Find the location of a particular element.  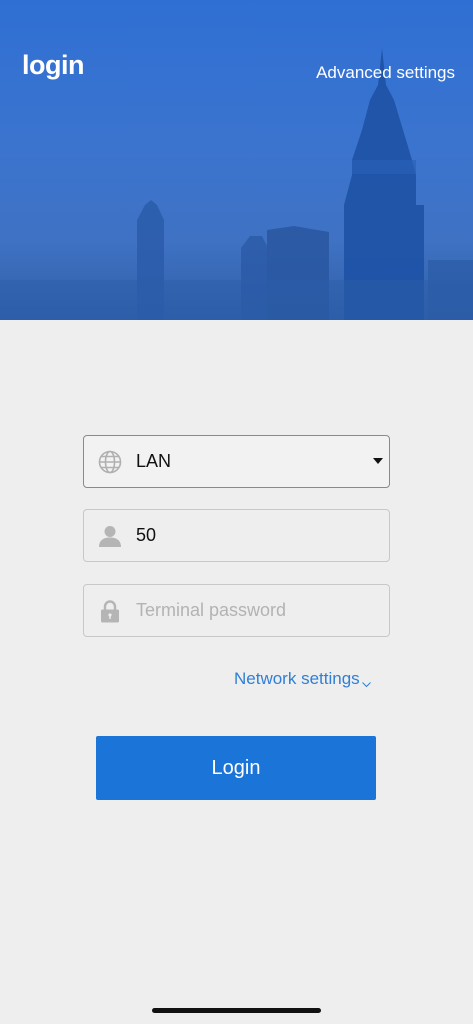

chevron-down-icon is located at coordinates (366, 683).